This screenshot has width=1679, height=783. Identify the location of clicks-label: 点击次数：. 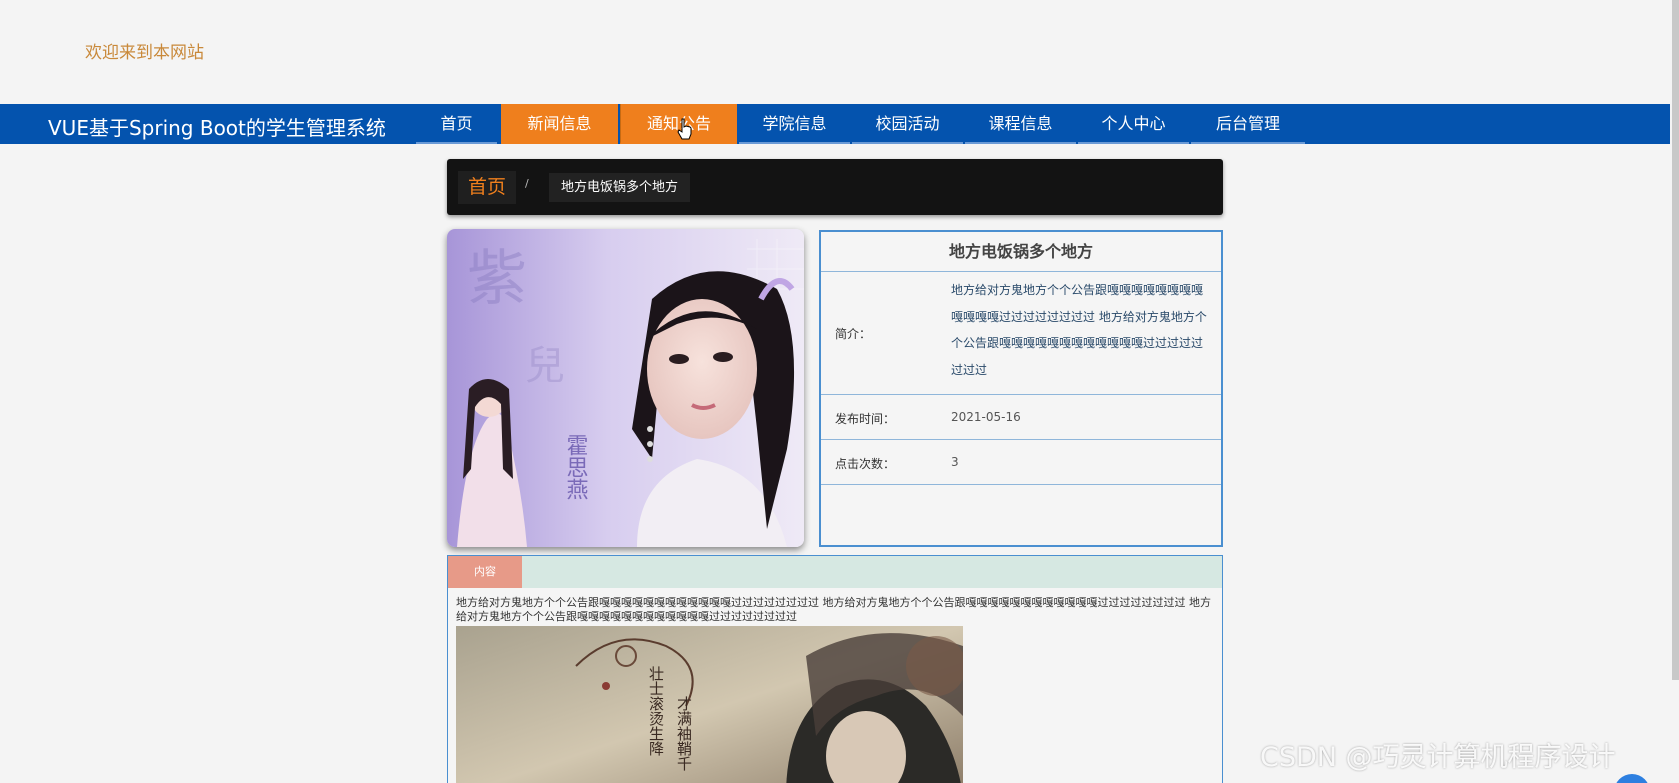
(865, 464).